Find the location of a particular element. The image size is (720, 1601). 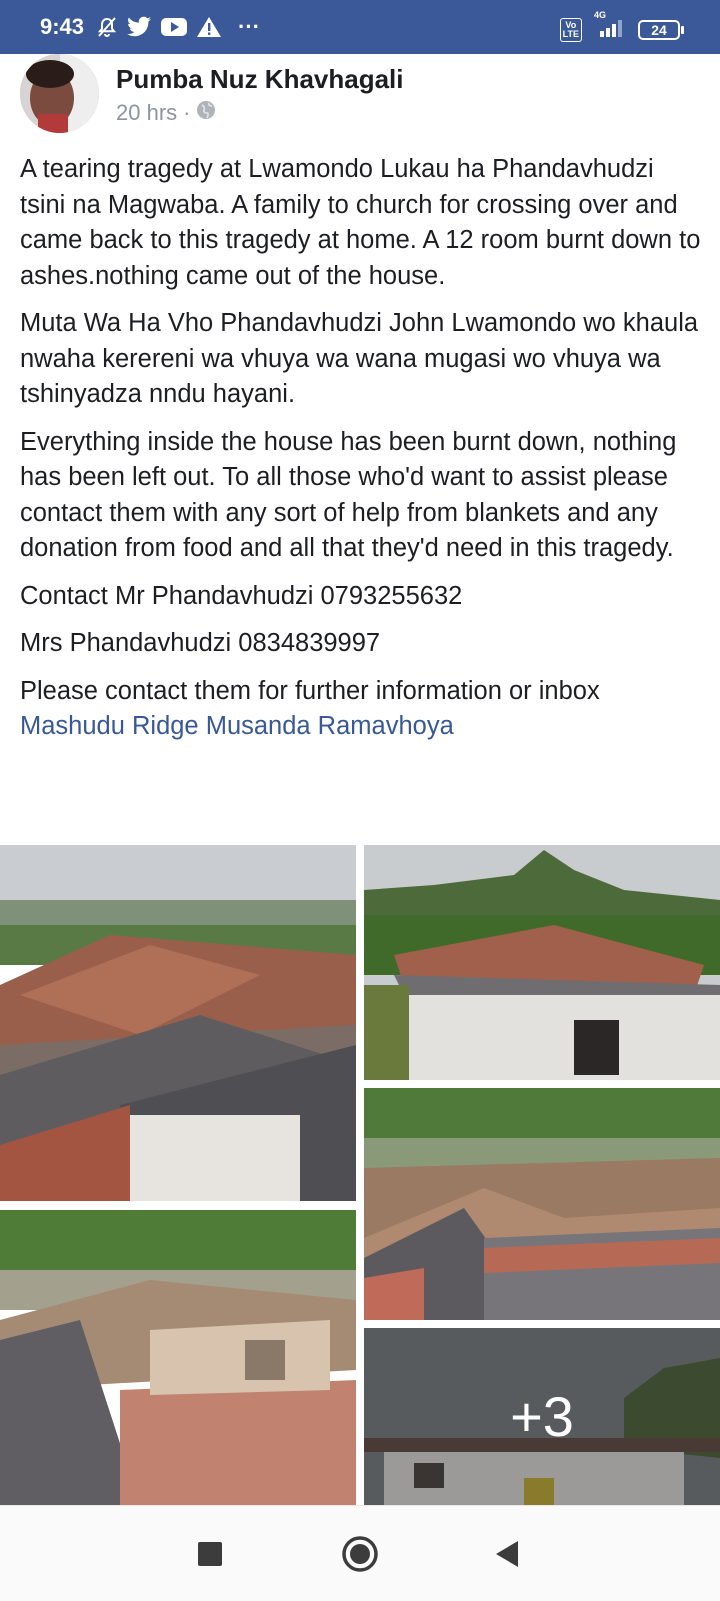

signal-icon: 4G is located at coordinates (610, 26).